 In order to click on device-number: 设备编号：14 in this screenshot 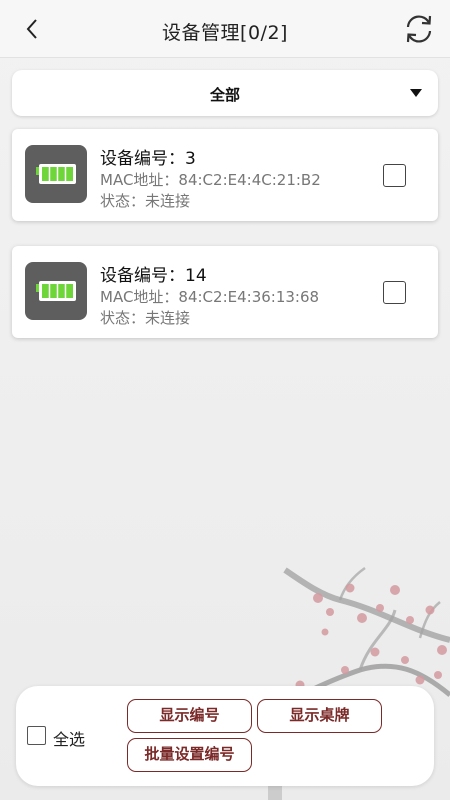, I will do `click(153, 276)`.